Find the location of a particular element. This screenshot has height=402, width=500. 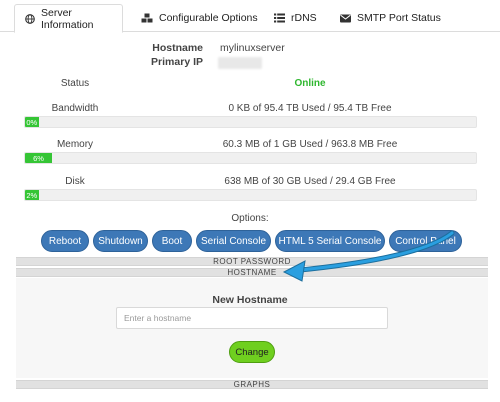

disk-usage-text: 638 MB of 30 GB Used / 29.4 GB Free is located at coordinates (310, 181).